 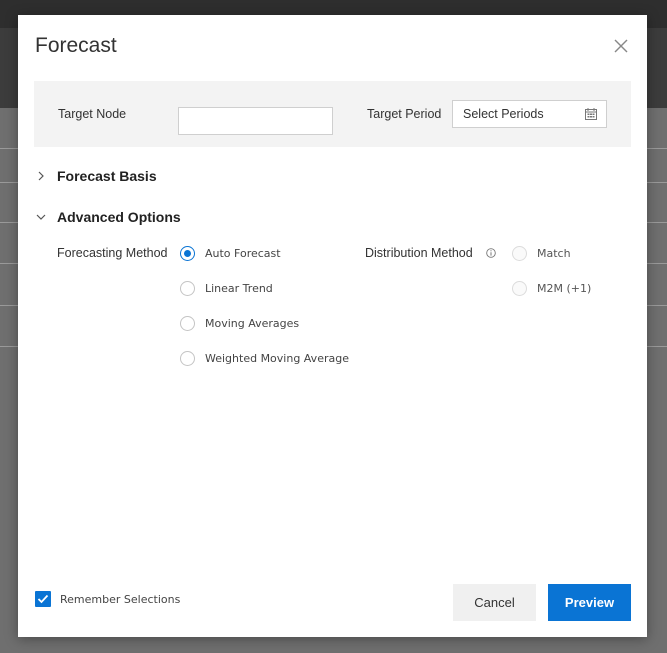 I want to click on radio-label: M2M (+1), so click(x=564, y=288).